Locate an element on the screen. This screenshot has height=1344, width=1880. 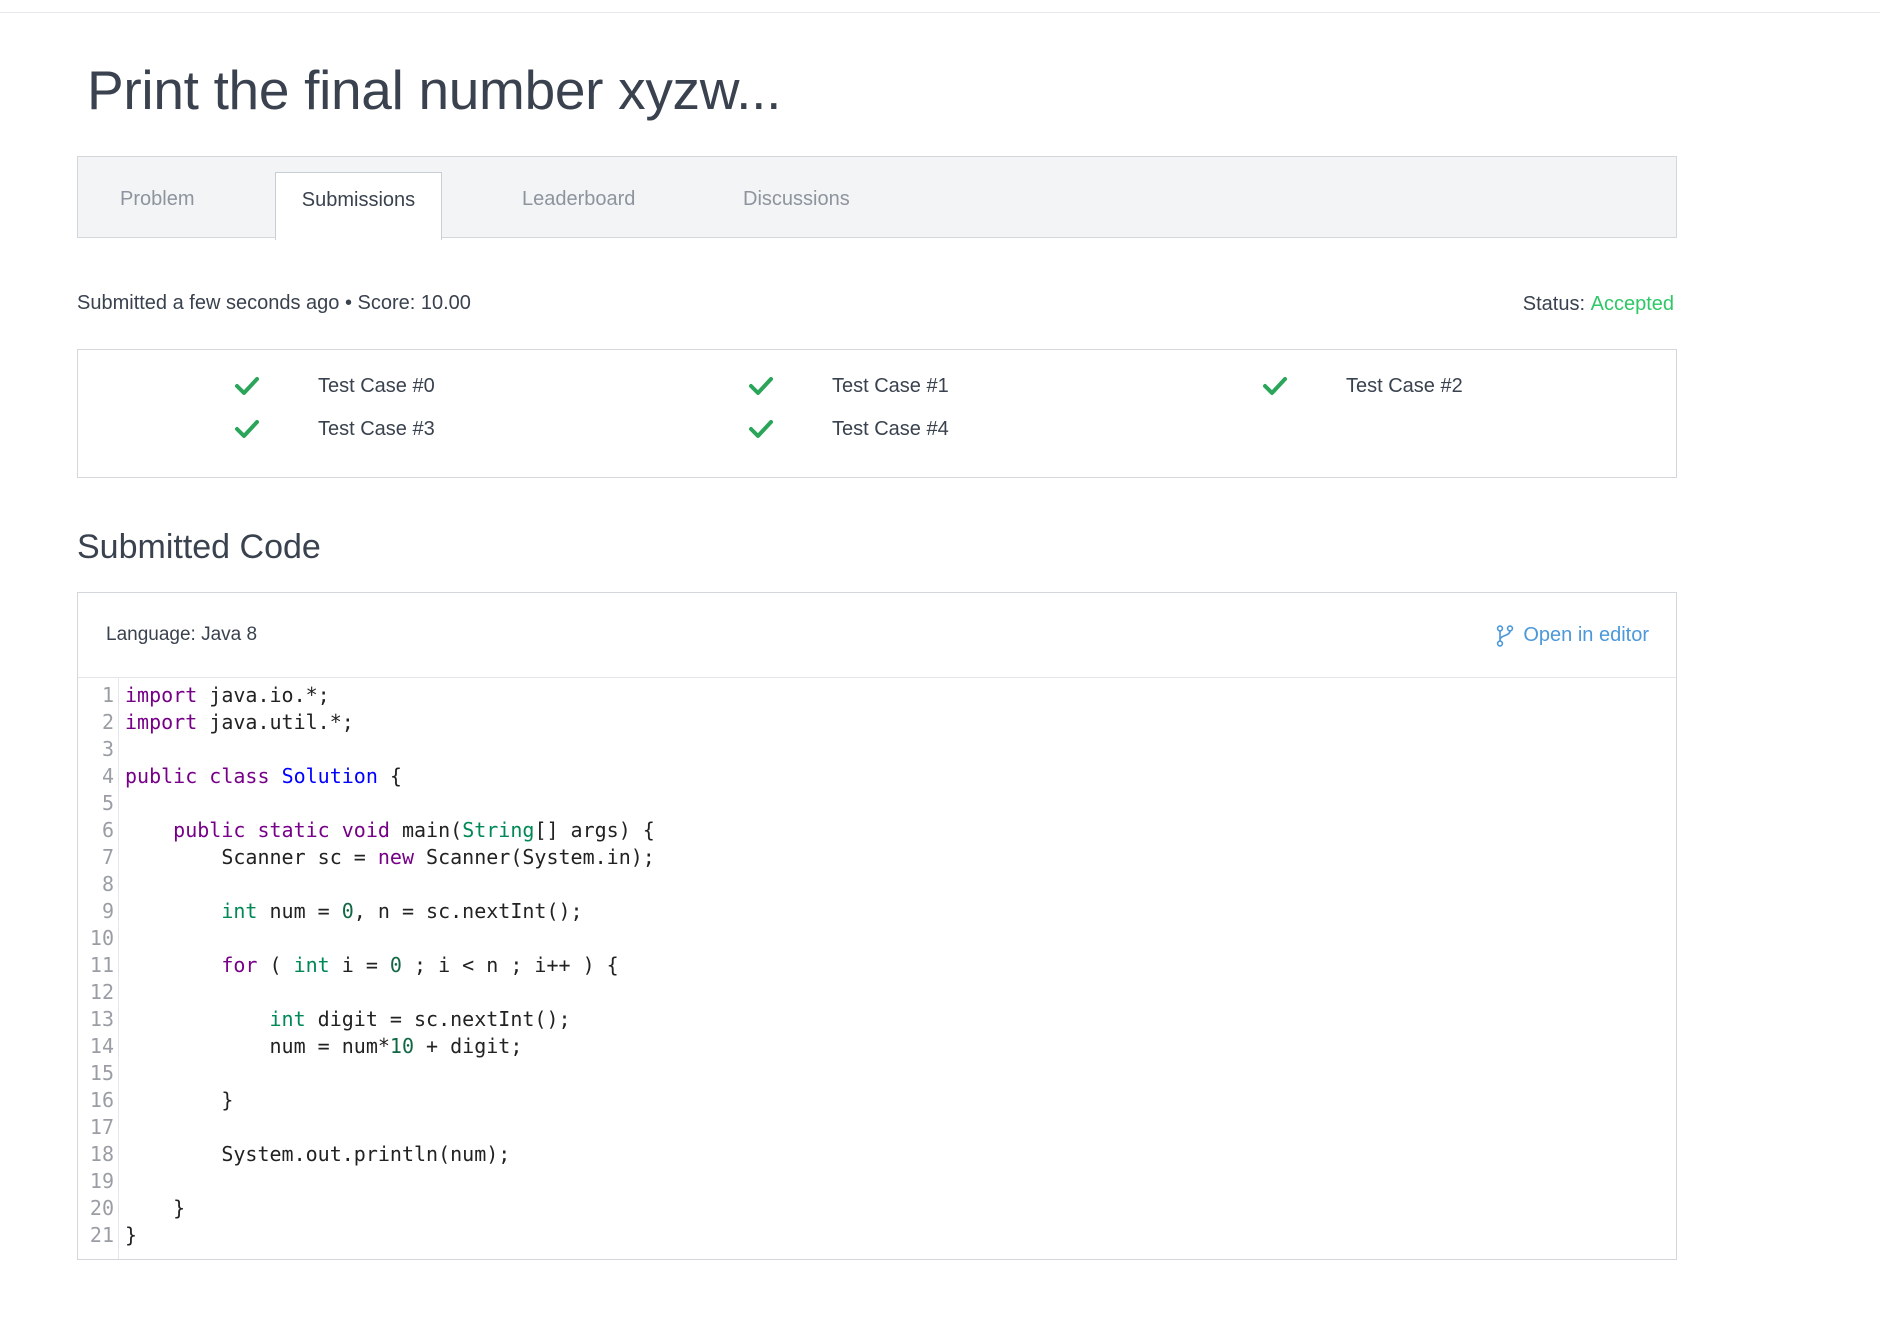
tab-problem: Problem is located at coordinates (157, 198).